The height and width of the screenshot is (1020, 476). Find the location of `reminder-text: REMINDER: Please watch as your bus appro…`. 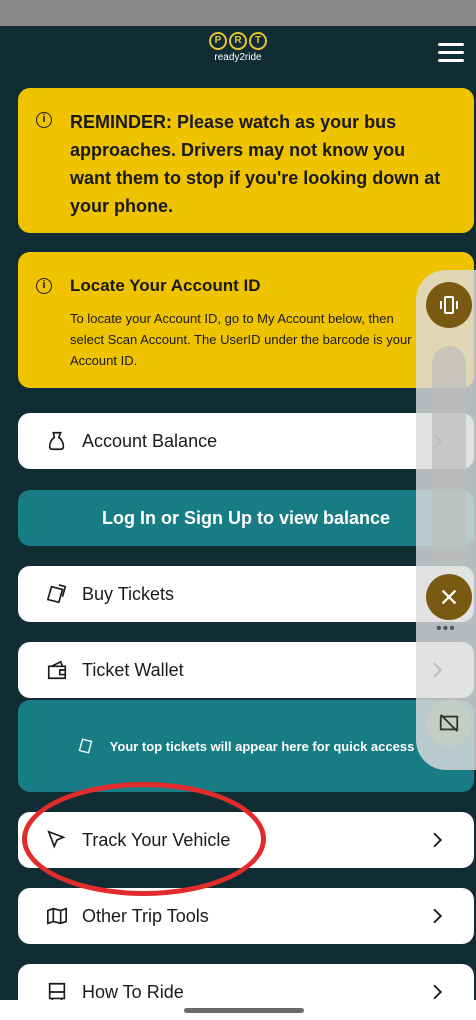

reminder-text: REMINDER: Please watch as your bus appro… is located at coordinates (255, 164).